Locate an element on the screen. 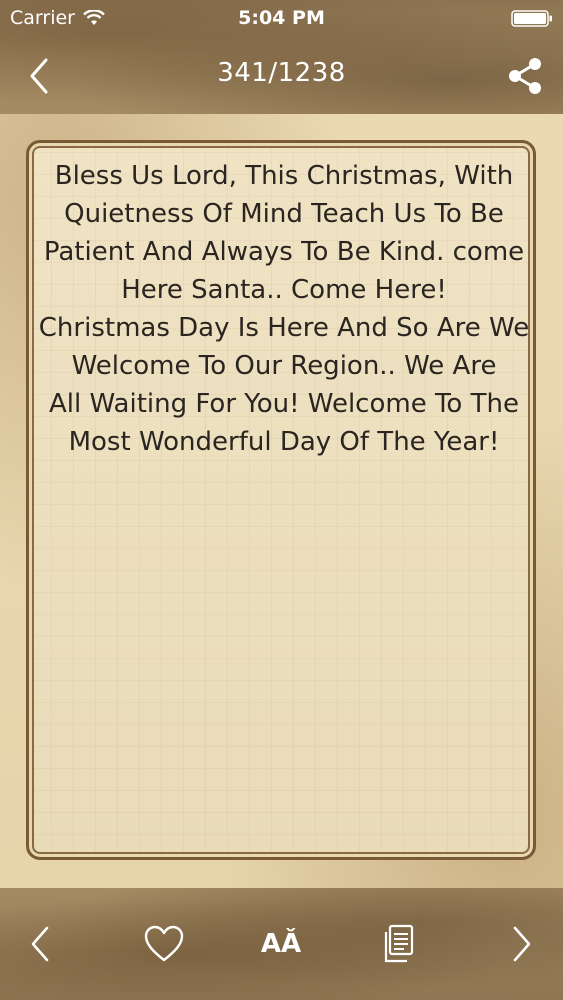 The height and width of the screenshot is (1000, 563). font-size-label: AǍ is located at coordinates (281, 944).